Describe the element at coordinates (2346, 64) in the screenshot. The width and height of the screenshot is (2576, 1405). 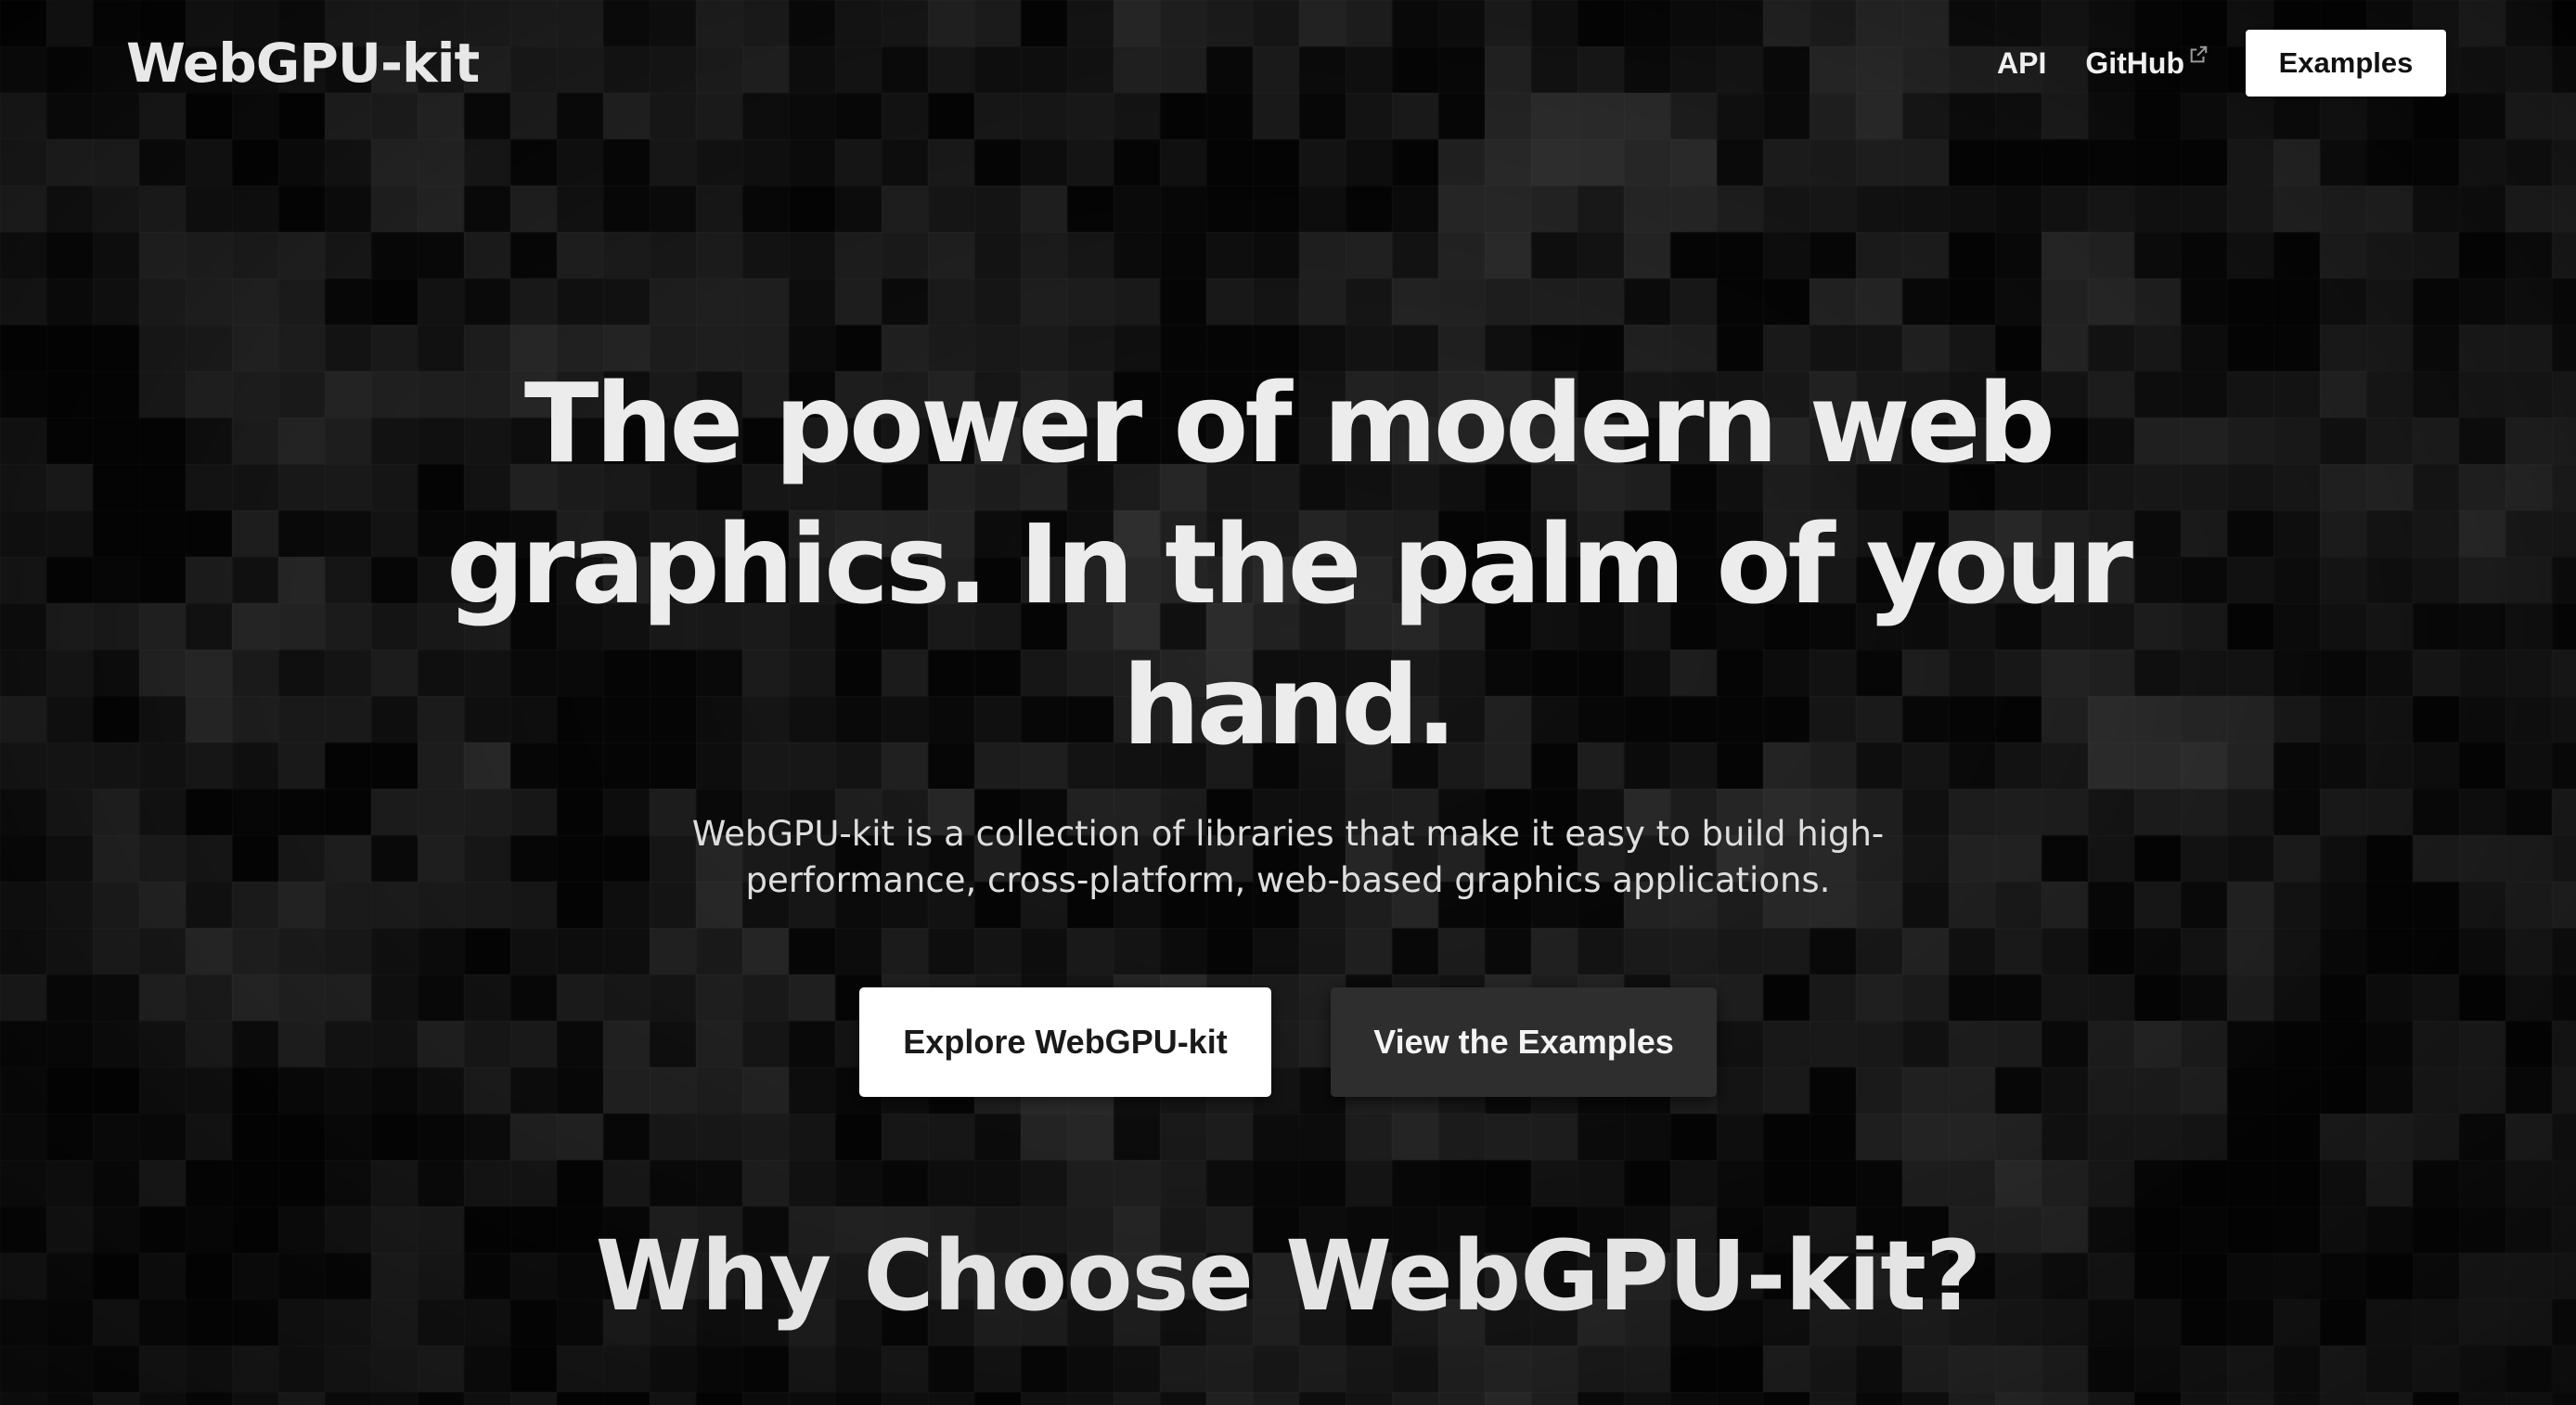
I see `nav-examples-button: Examples` at that location.